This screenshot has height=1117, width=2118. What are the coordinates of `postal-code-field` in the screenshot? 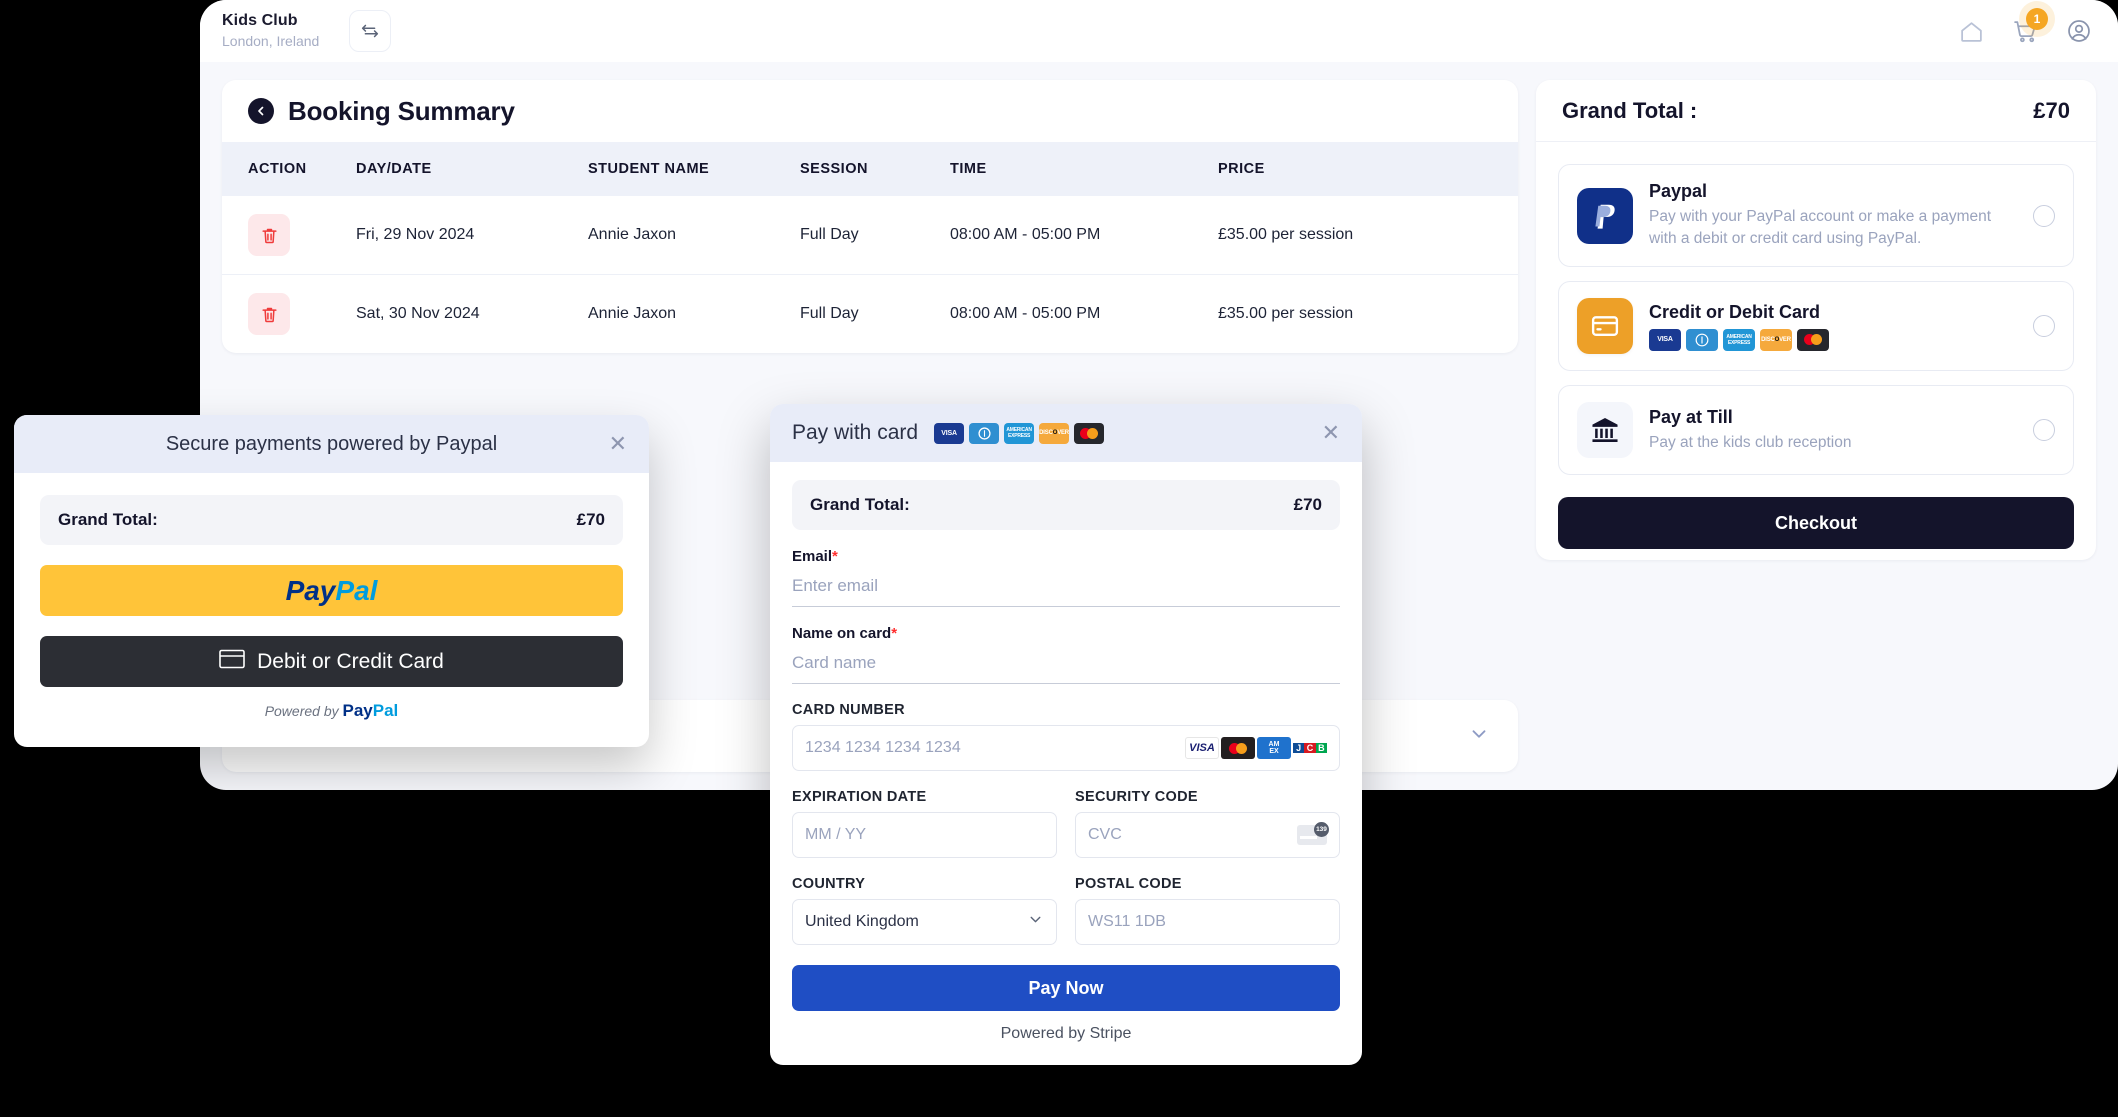 It's located at (1207, 922).